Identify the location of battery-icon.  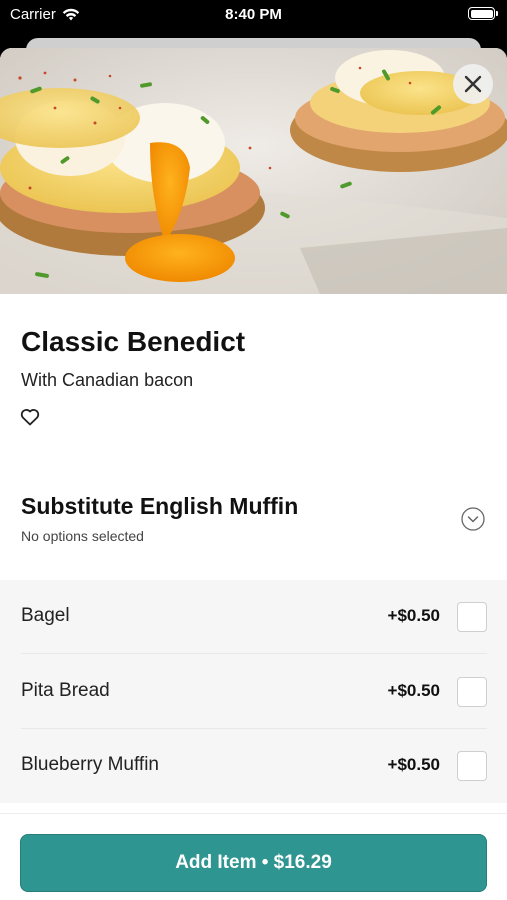
(483, 13).